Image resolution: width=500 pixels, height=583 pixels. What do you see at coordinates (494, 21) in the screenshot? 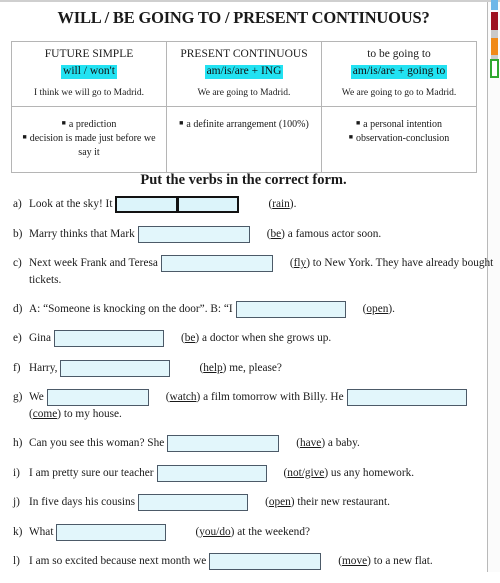
I see `red-chip-icon` at bounding box center [494, 21].